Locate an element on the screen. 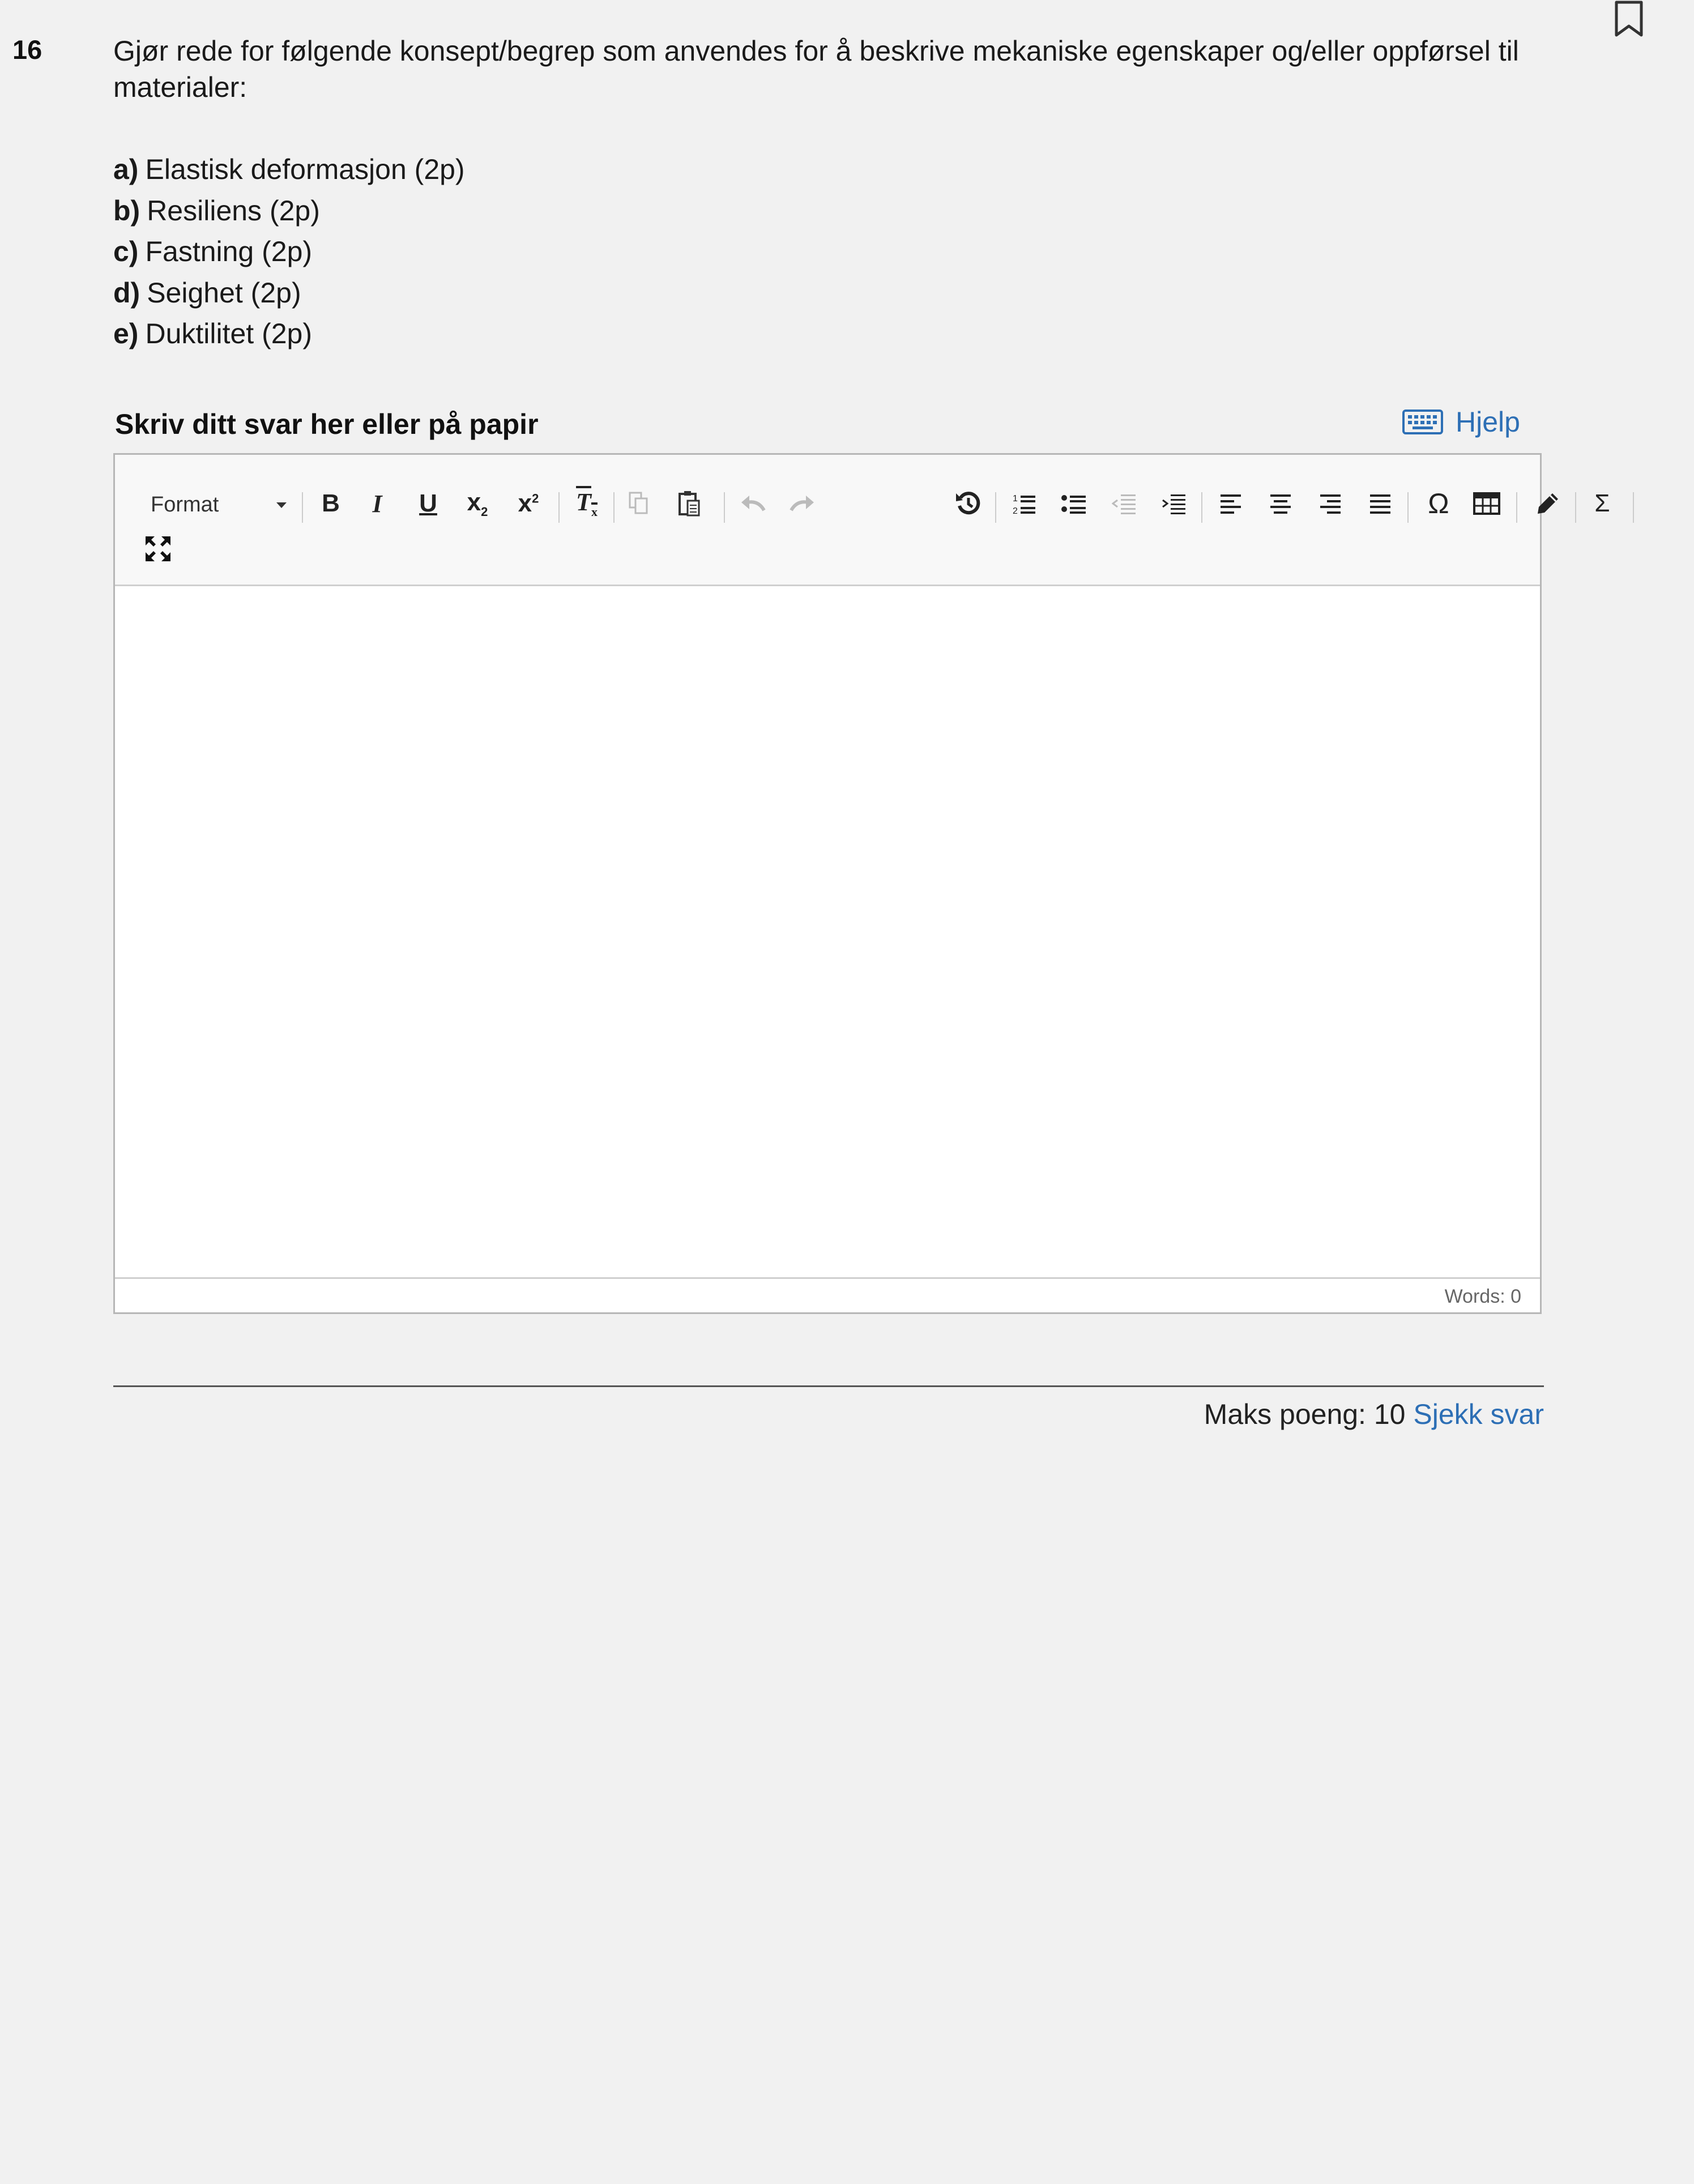  word-count: Words: 0 is located at coordinates (1483, 1296).